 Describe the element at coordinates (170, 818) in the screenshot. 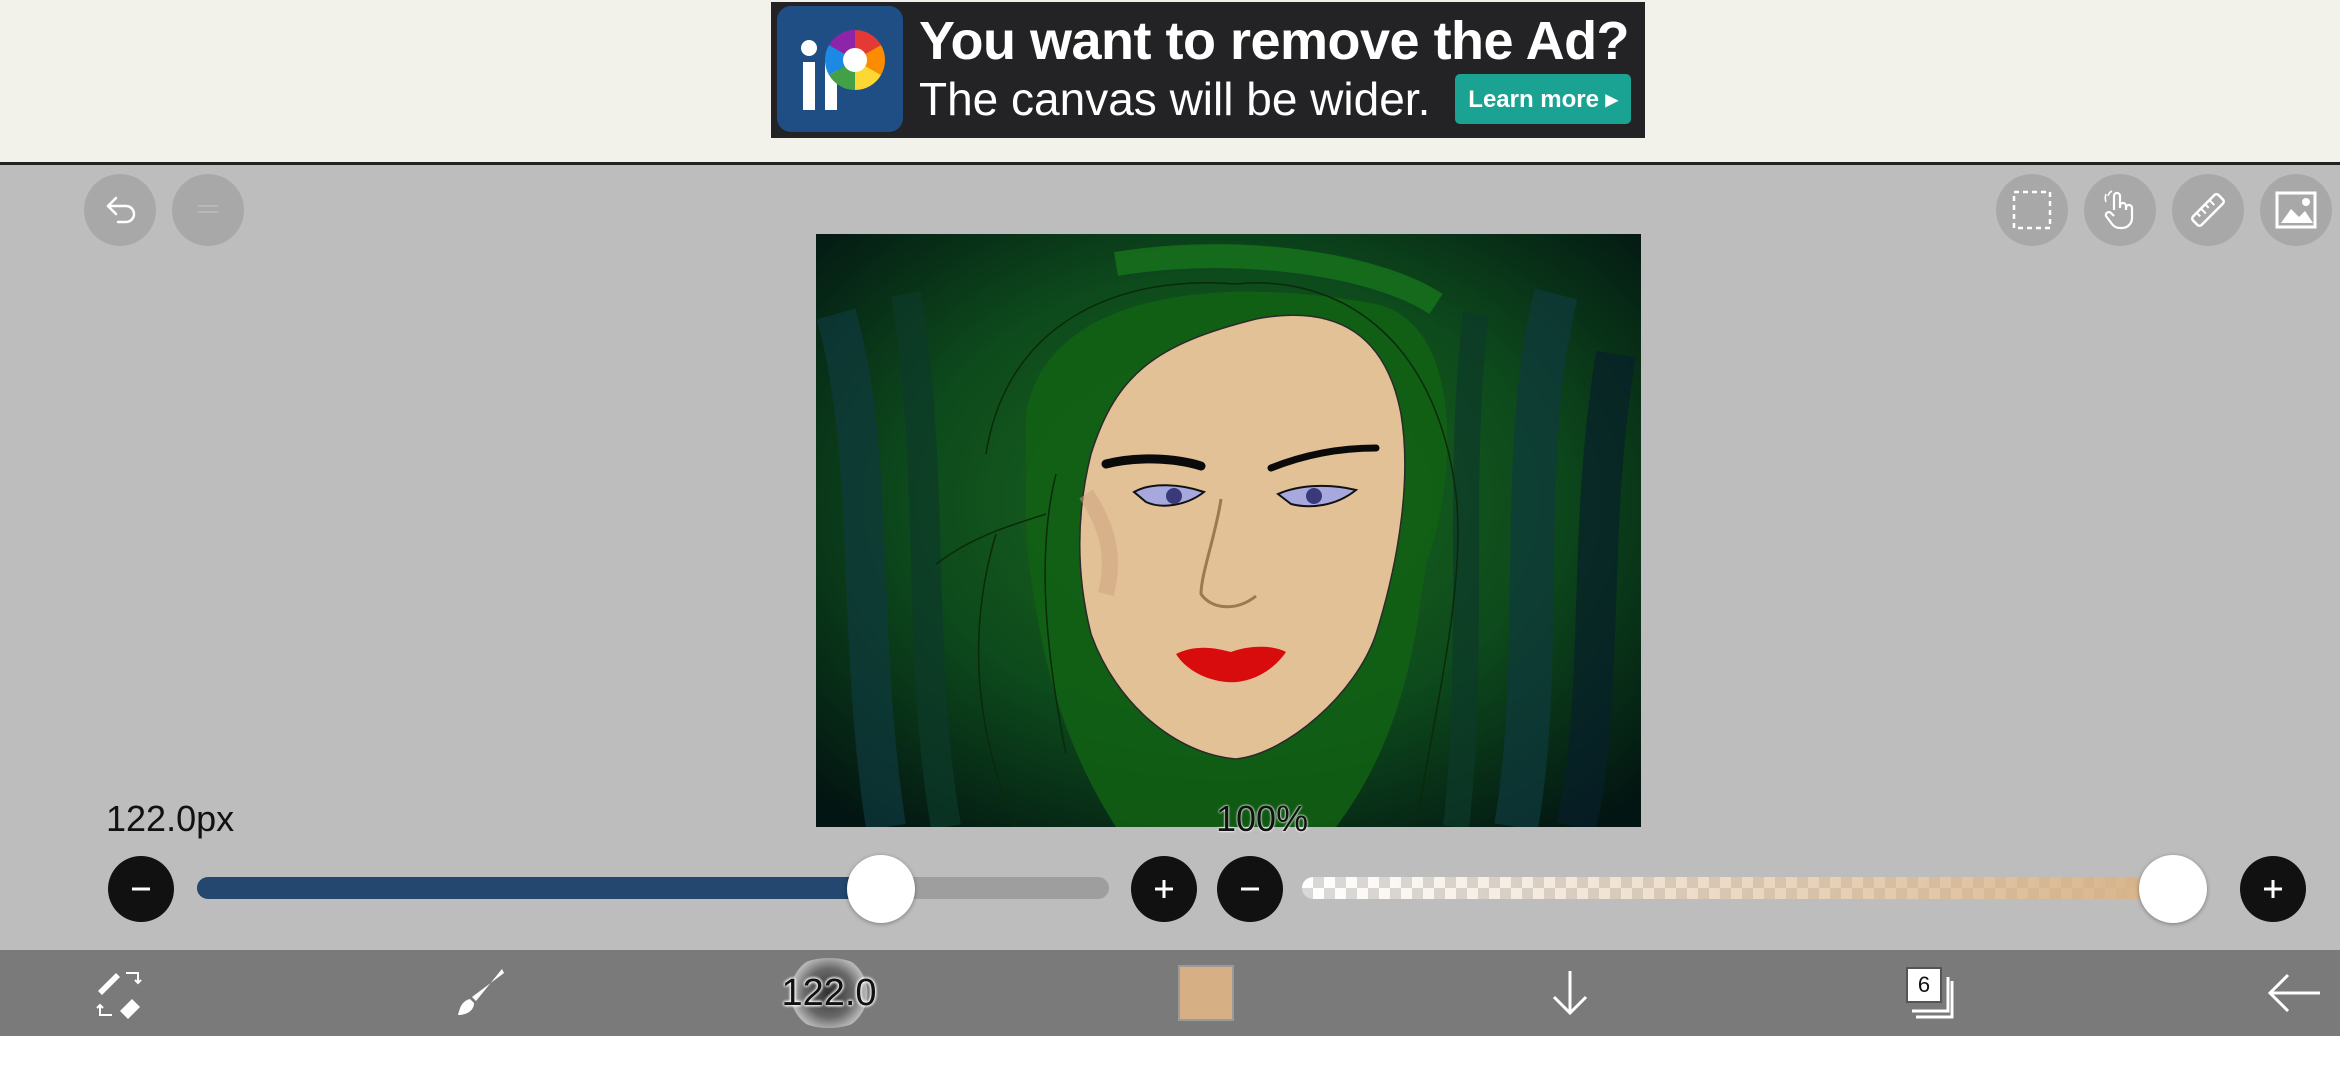

I see `brush-size-label: 122.0px` at that location.